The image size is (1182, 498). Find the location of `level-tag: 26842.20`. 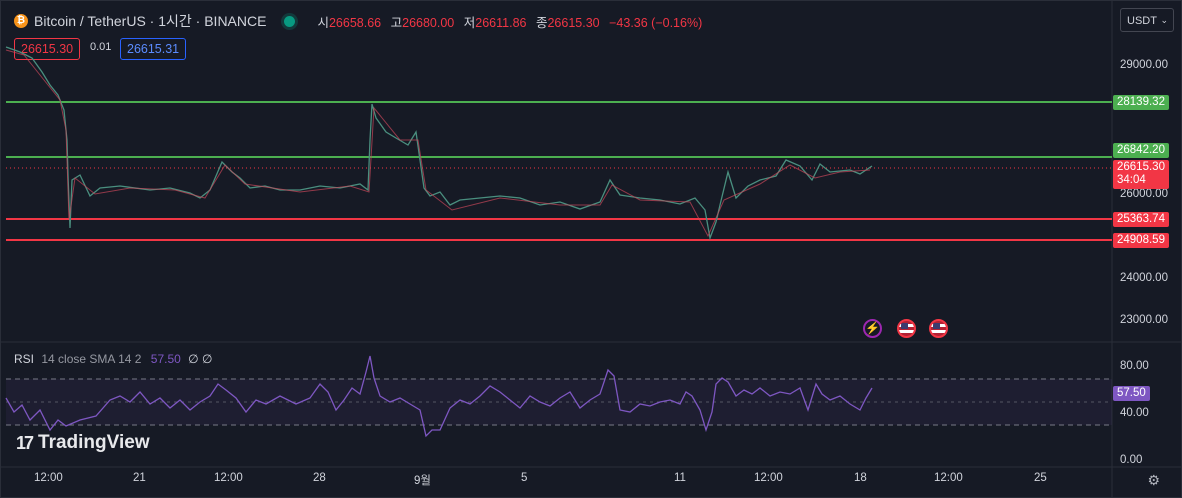

level-tag: 26842.20 is located at coordinates (1141, 150).